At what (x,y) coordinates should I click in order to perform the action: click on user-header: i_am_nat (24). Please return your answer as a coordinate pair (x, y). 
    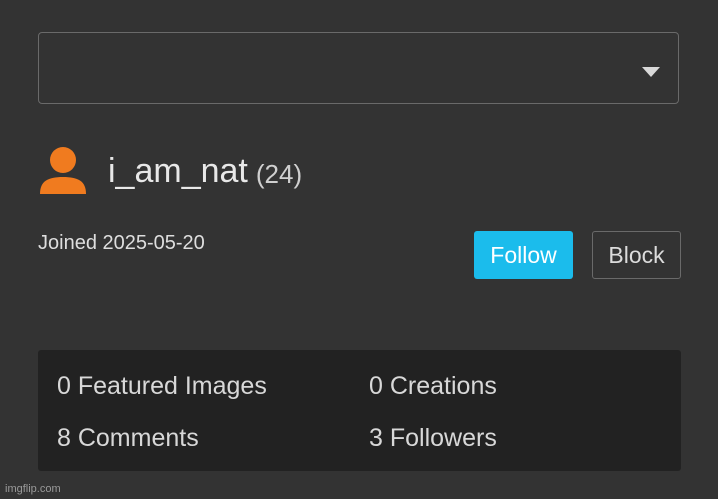
    Looking at the image, I should click on (170, 171).